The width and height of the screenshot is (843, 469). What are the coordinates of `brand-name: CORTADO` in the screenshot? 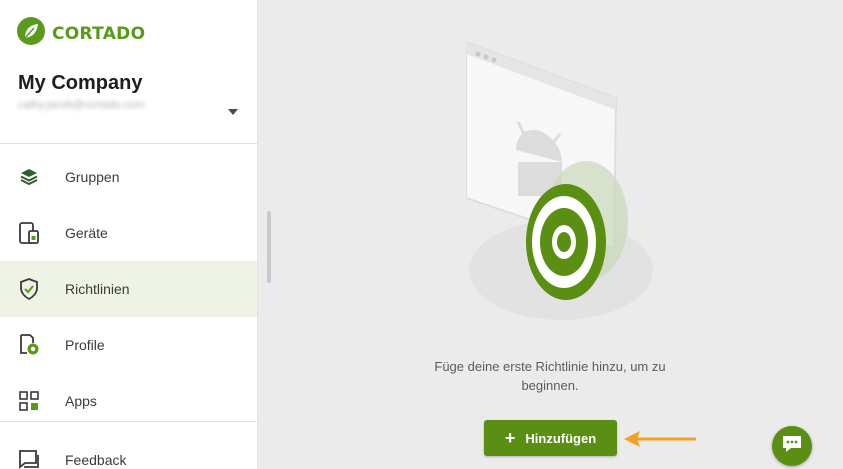 It's located at (99, 33).